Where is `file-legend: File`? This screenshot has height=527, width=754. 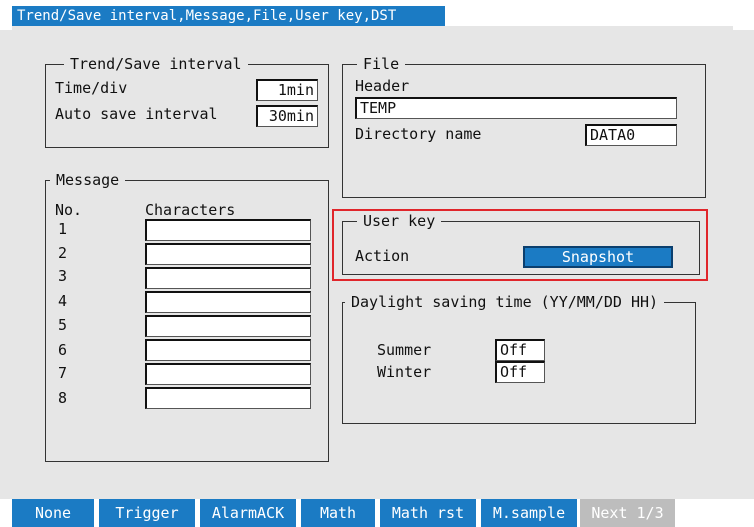 file-legend: File is located at coordinates (381, 64).